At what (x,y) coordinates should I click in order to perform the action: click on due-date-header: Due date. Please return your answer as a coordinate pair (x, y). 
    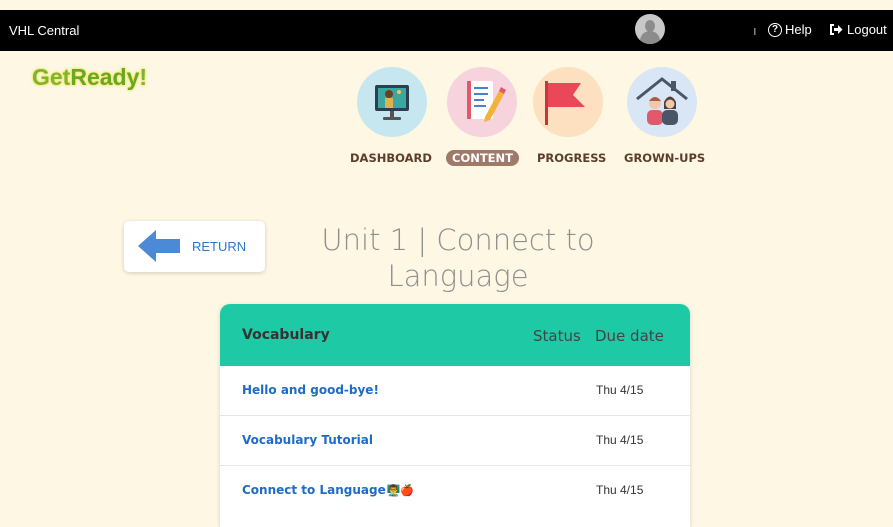
    Looking at the image, I should click on (629, 336).